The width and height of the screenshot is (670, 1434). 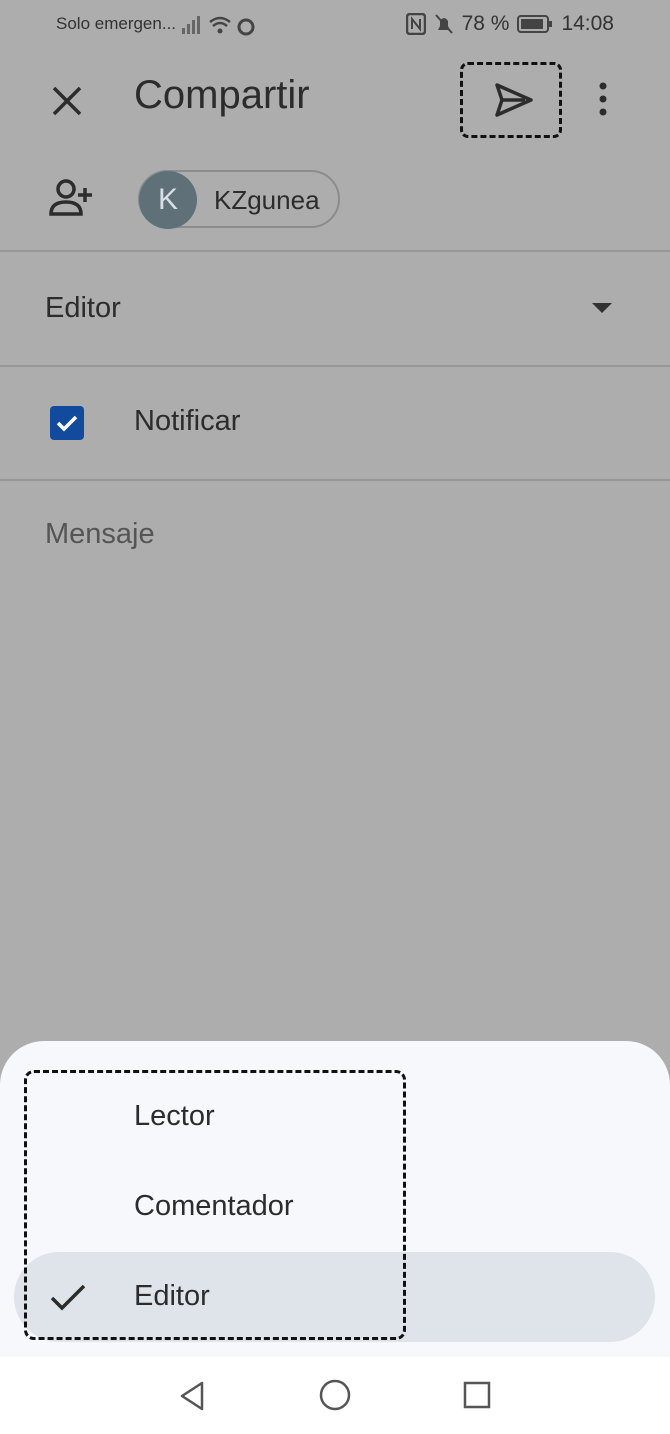 What do you see at coordinates (168, 200) in the screenshot?
I see `avatar: K` at bounding box center [168, 200].